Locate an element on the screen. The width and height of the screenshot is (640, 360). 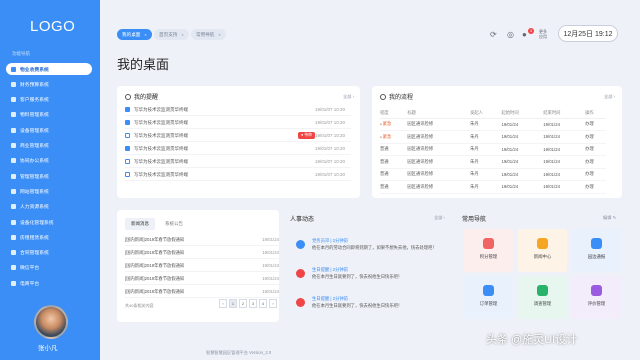
sidebar-item: 客户服务系统 is located at coordinates (49, 100).